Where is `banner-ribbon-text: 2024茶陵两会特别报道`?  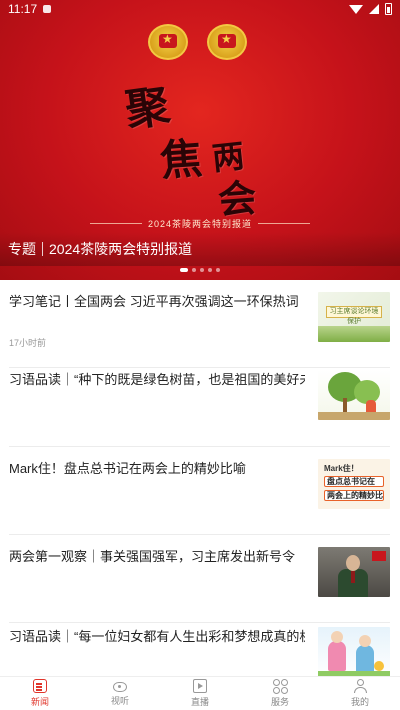 banner-ribbon-text: 2024茶陵两会特别报道 is located at coordinates (200, 223).